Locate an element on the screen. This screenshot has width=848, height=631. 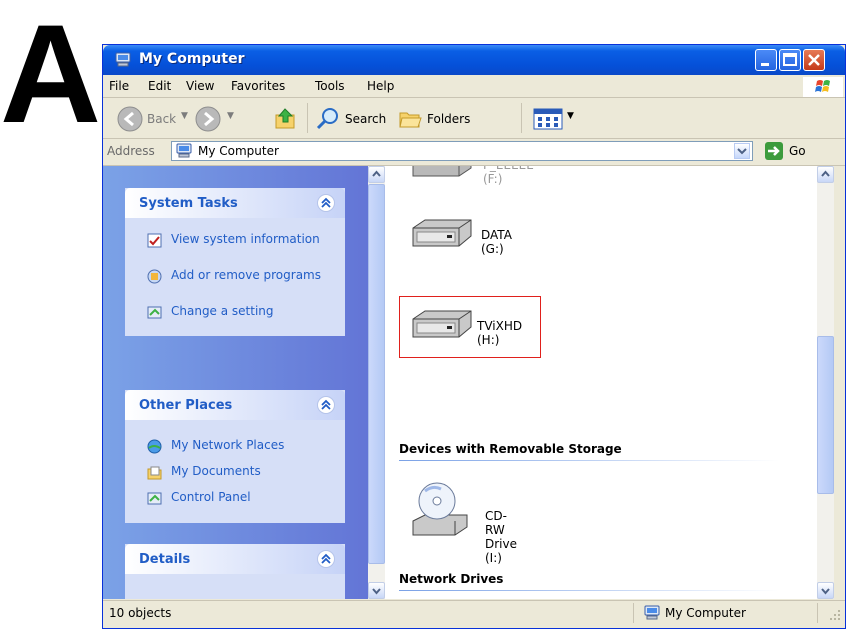
drive-label: F_EEEEE (F:) is located at coordinates (508, 176).